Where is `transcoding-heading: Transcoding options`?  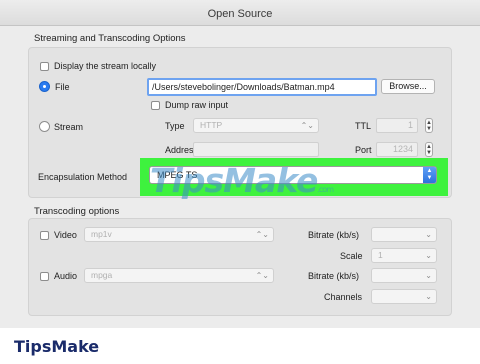 transcoding-heading: Transcoding options is located at coordinates (77, 211).